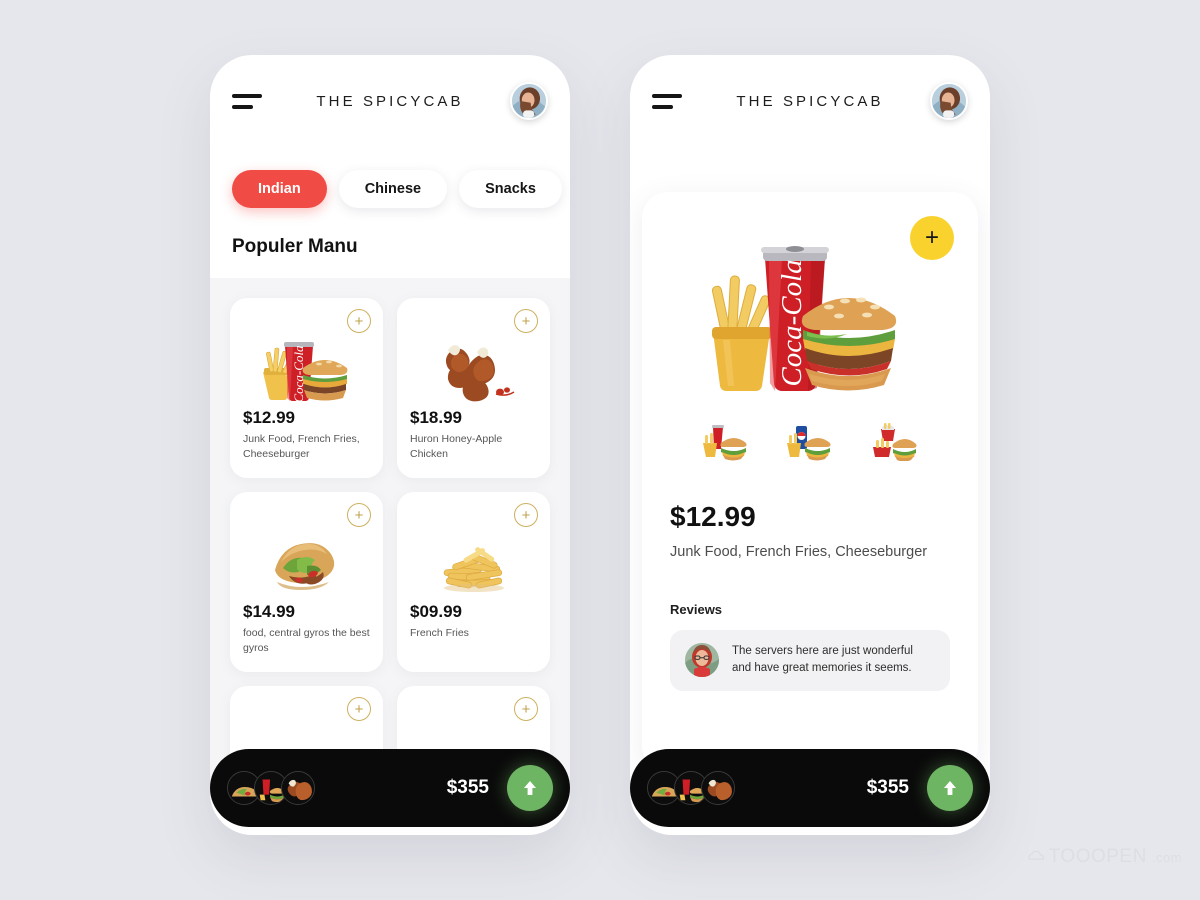 The image size is (1200, 900). I want to click on category-tabs: Indian Chinese Snacks, so click(390, 177).